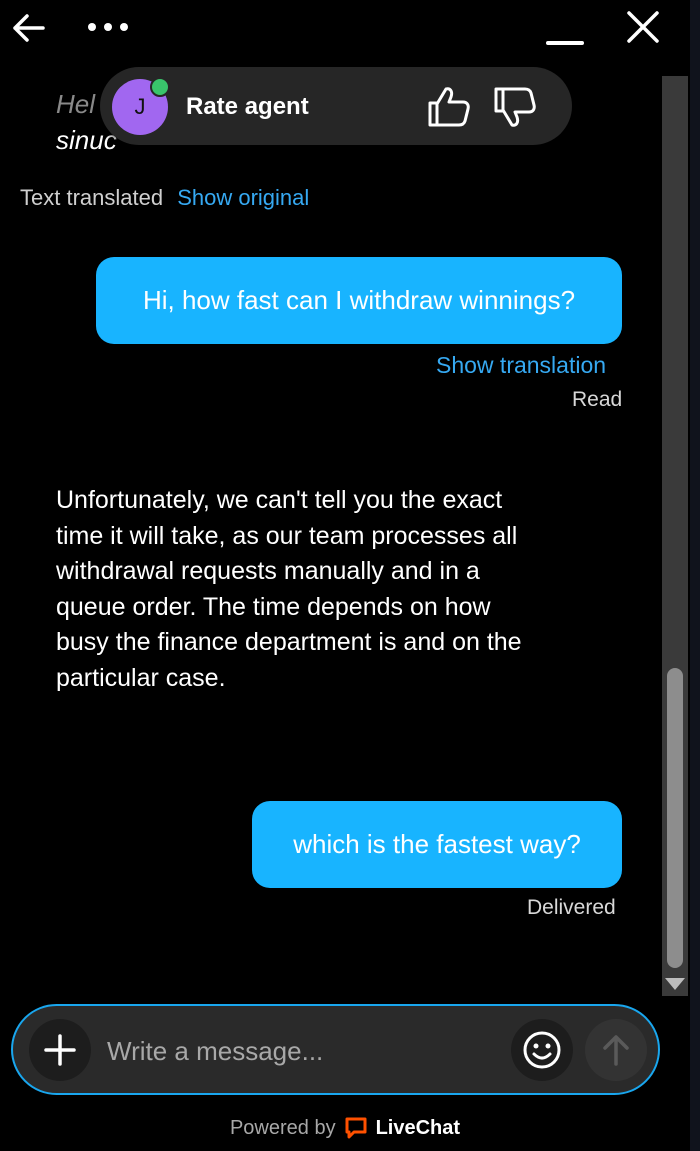 The image size is (700, 1151). Describe the element at coordinates (140, 106) in the screenshot. I see `avatar-initial: J` at that location.